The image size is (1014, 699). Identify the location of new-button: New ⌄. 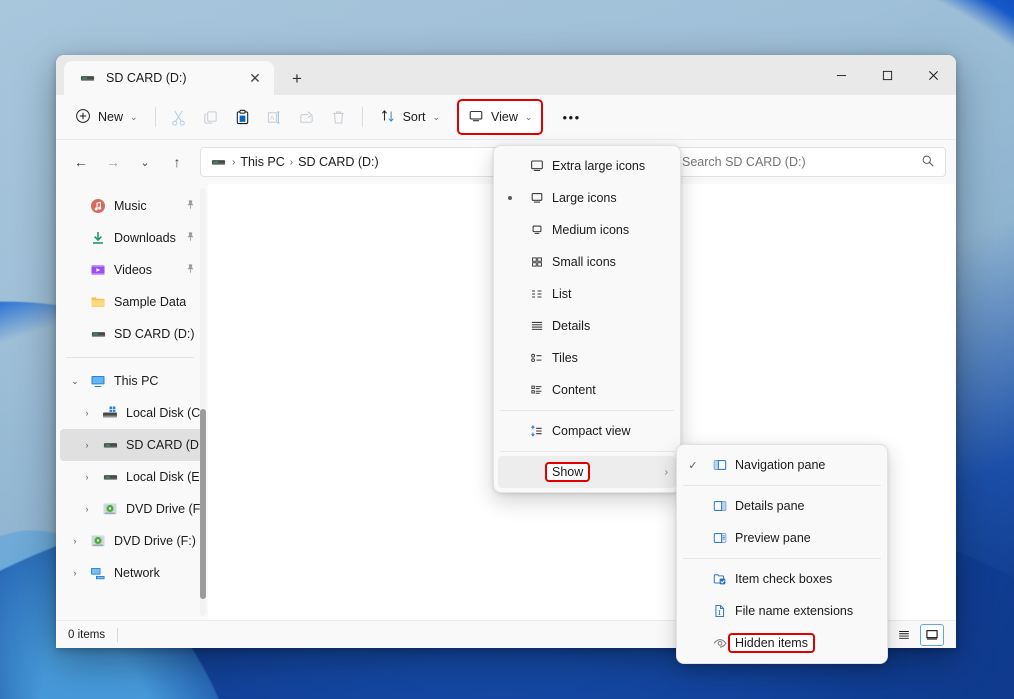
(106, 117).